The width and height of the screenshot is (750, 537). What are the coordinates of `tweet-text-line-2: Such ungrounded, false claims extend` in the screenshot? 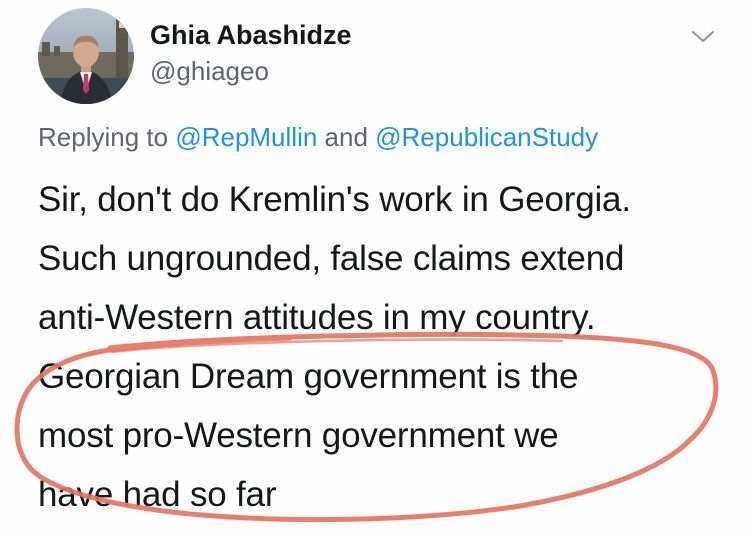 It's located at (331, 258).